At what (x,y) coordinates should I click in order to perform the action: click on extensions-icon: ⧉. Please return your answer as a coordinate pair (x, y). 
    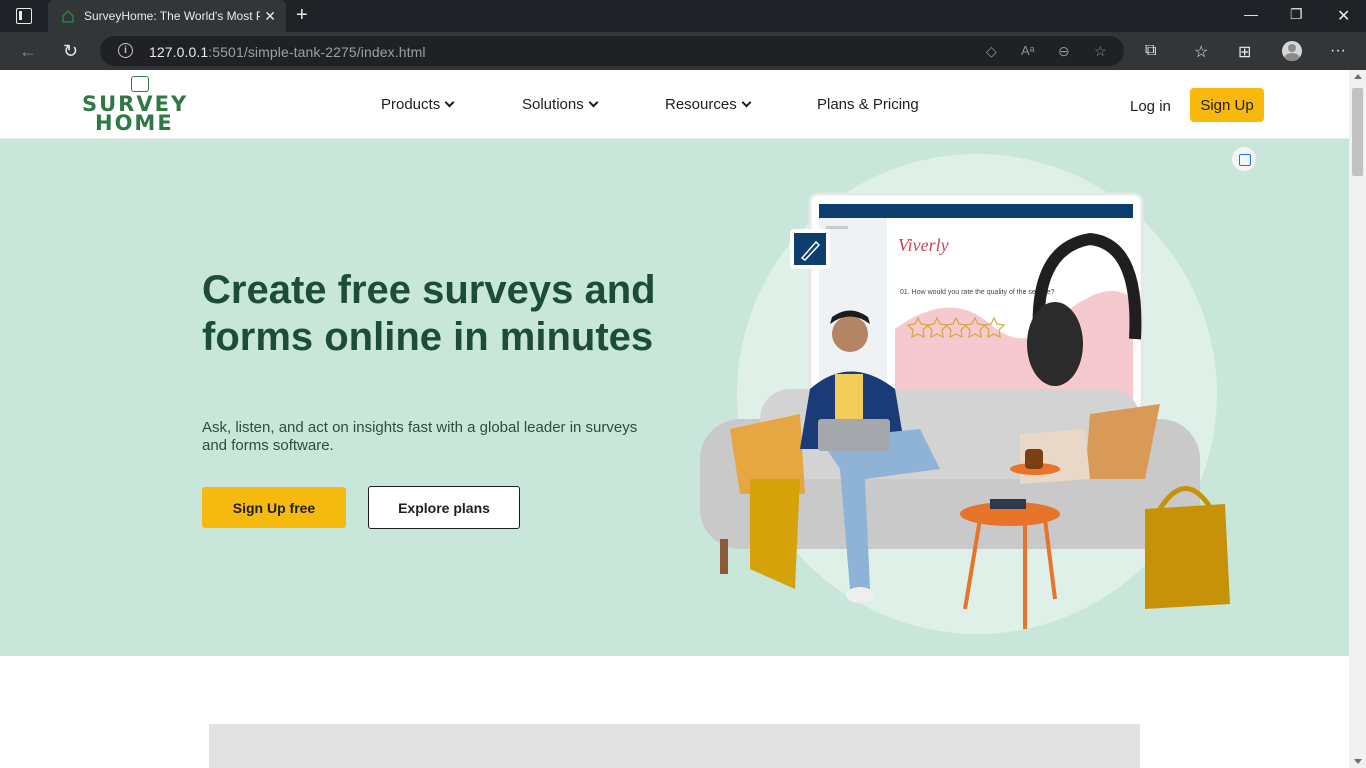
    Looking at the image, I should click on (1150, 51).